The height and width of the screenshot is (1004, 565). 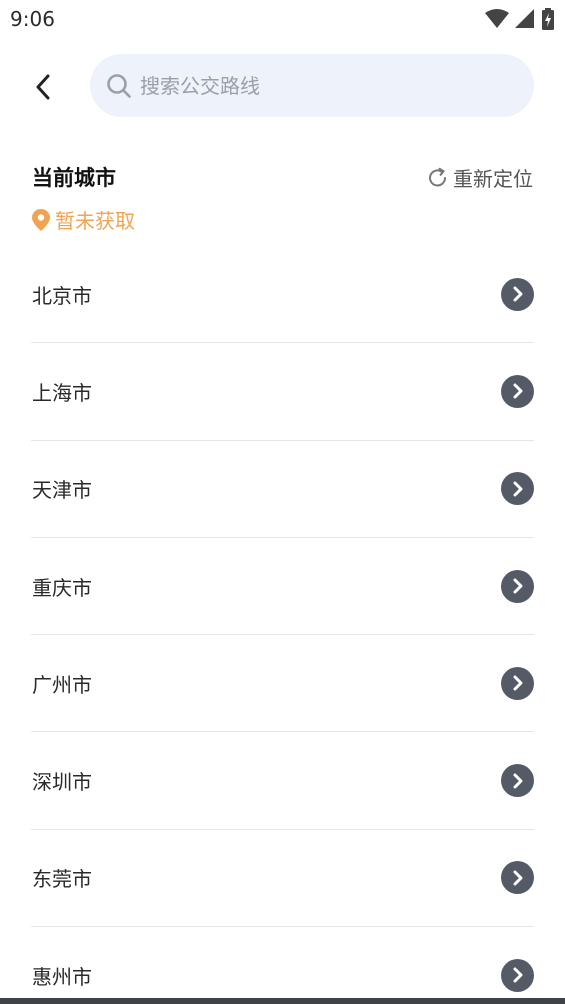 What do you see at coordinates (548, 19) in the screenshot?
I see `battery-icon` at bounding box center [548, 19].